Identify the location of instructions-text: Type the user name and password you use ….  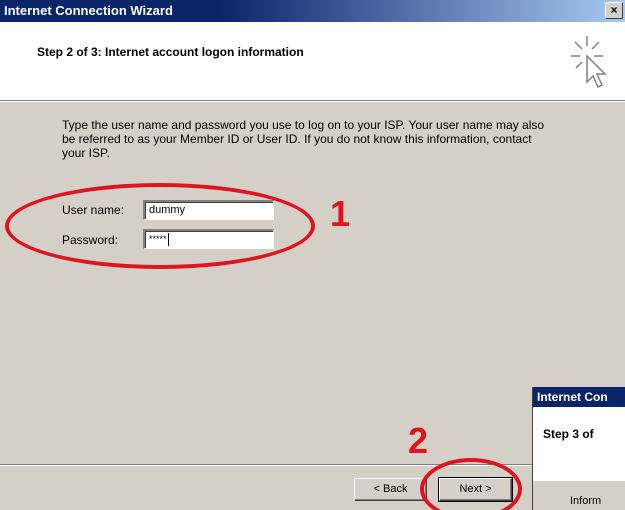
(303, 139).